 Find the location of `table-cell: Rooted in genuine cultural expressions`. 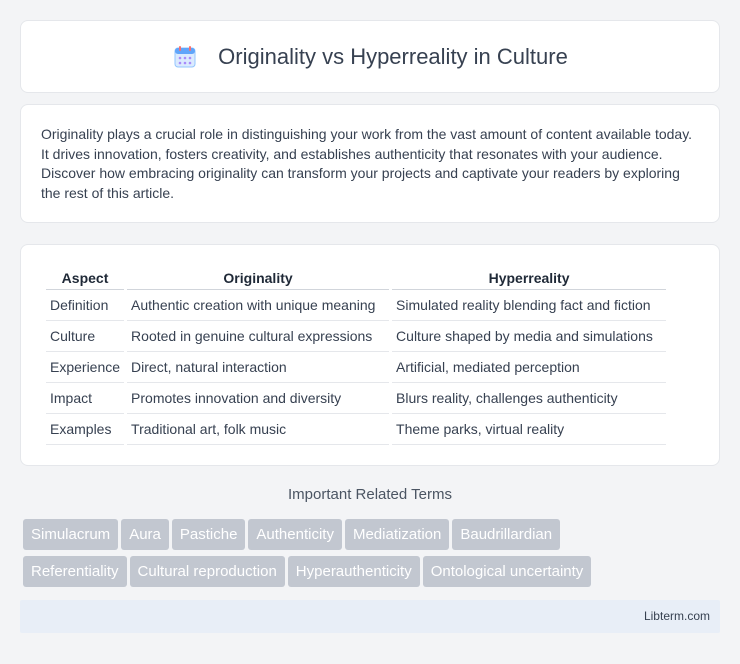

table-cell: Rooted in genuine cultural expressions is located at coordinates (258, 336).